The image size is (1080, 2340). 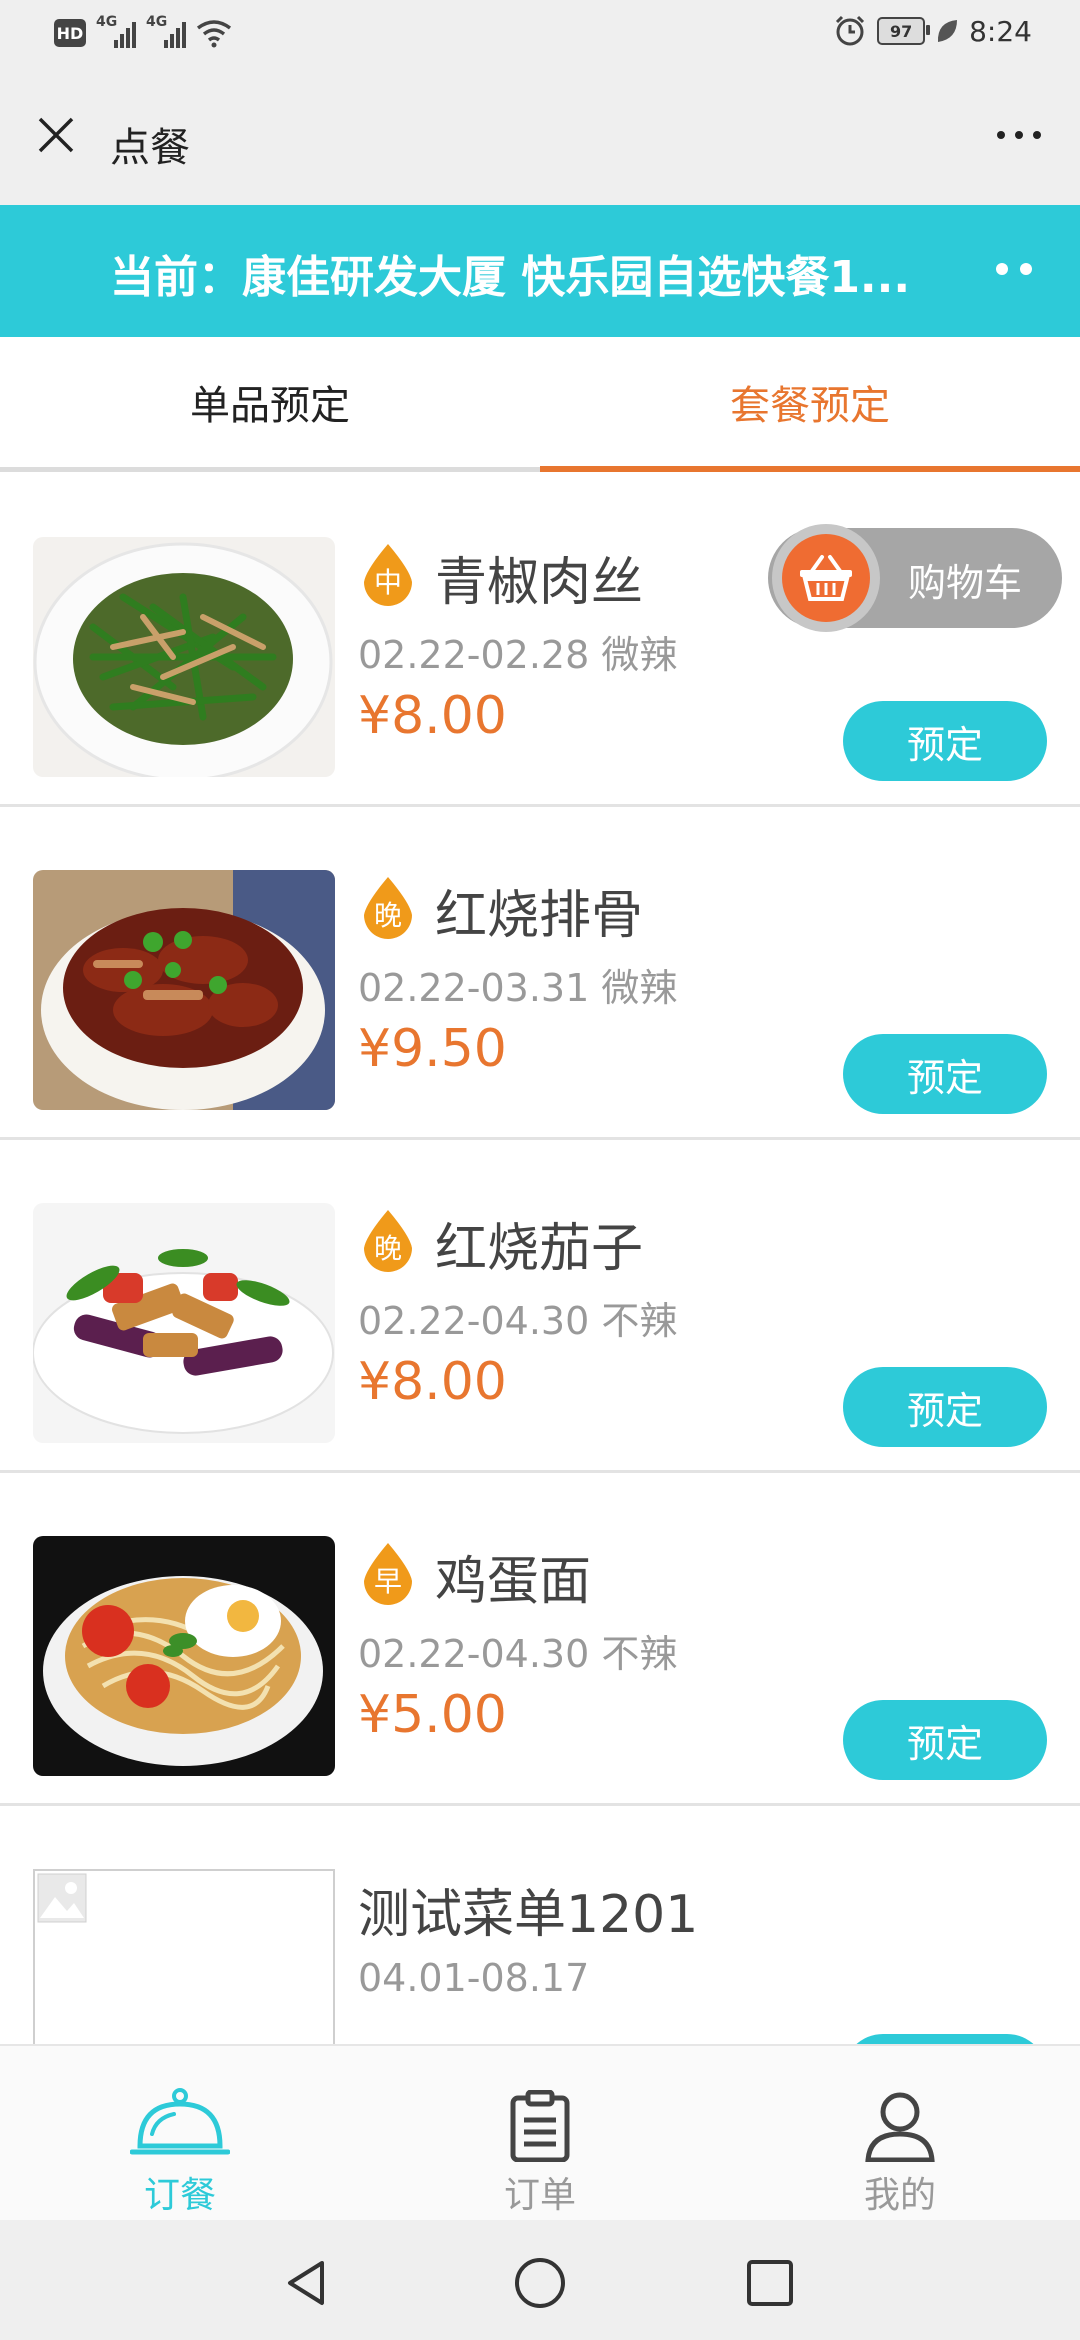 I want to click on dish-name: 鸡蛋面, so click(x=513, y=1582).